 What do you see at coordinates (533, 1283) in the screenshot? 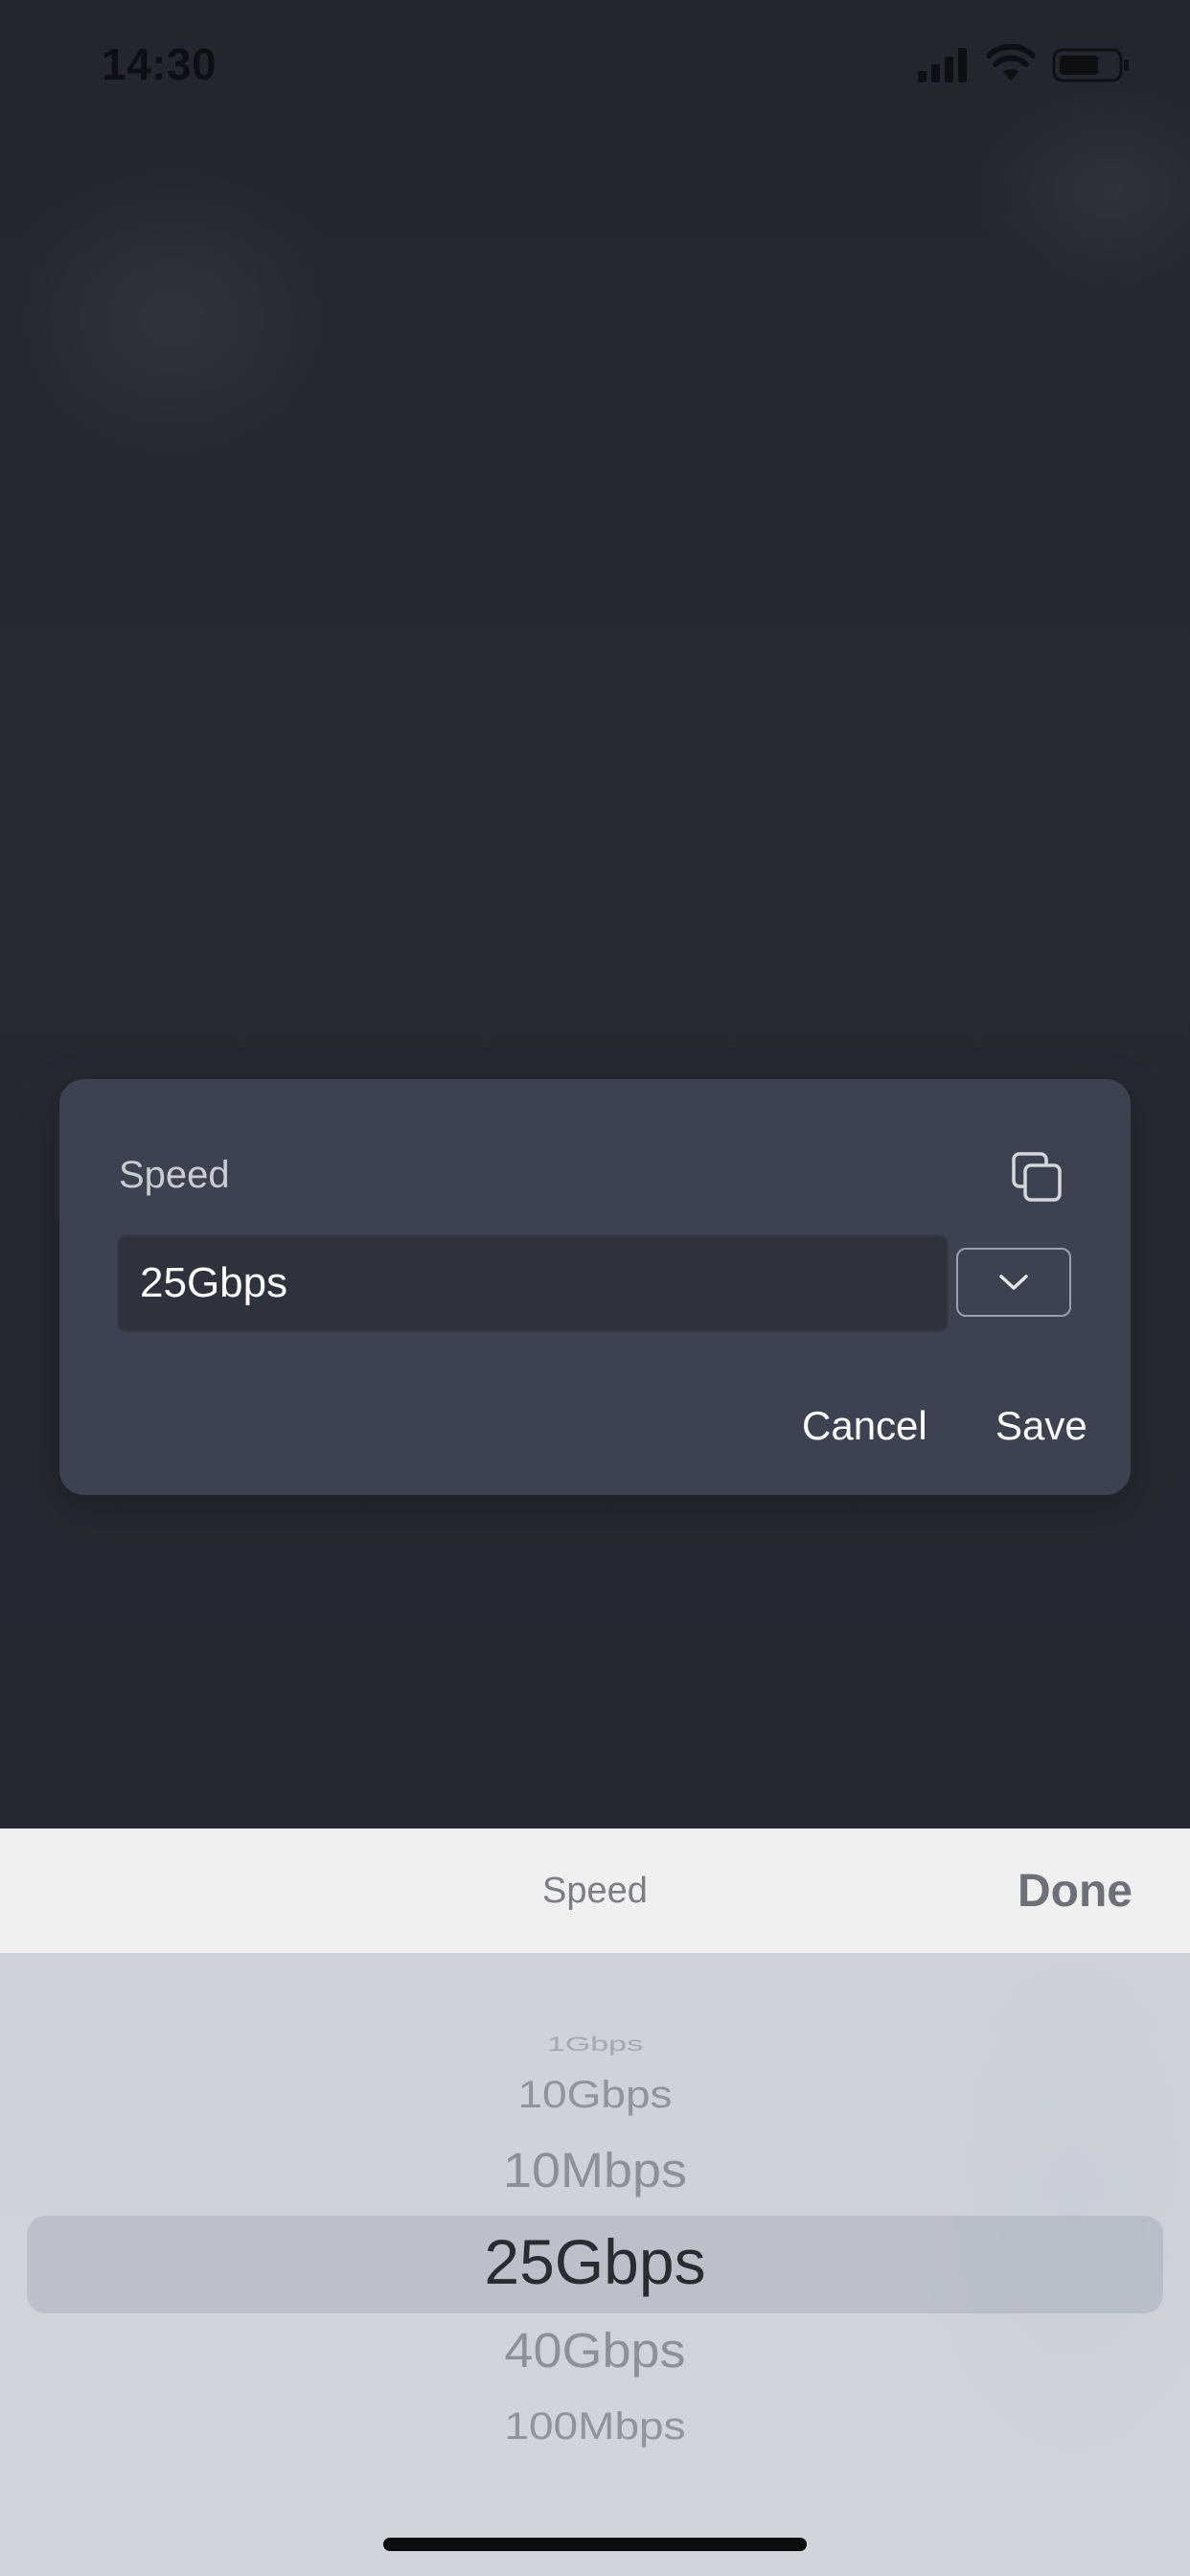
I see `speed-input` at bounding box center [533, 1283].